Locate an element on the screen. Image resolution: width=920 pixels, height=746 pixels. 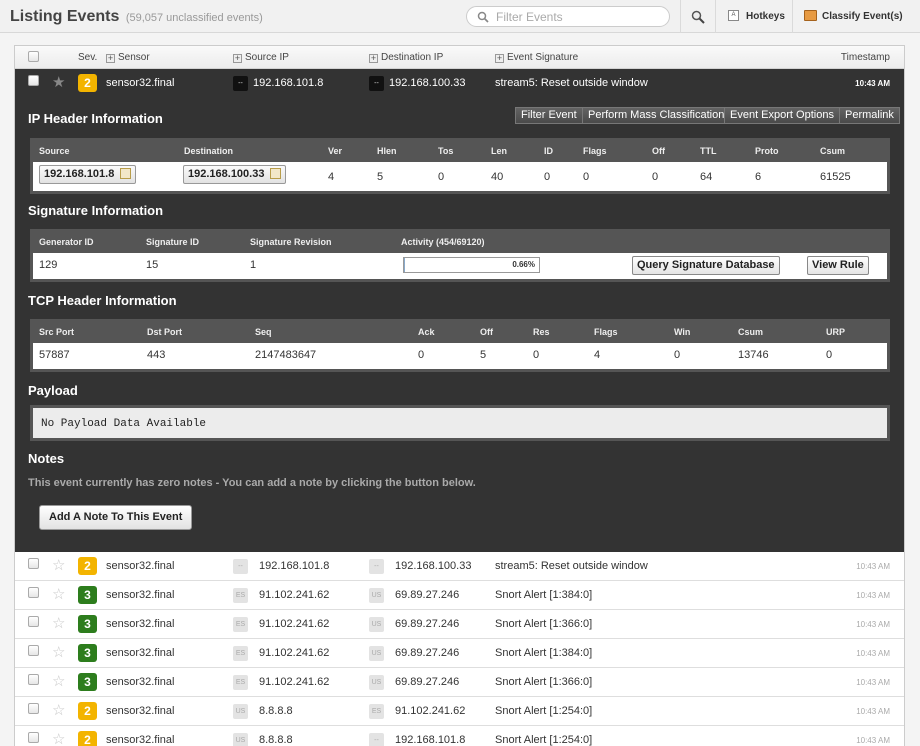
column-source-ip: + Source IP is located at coordinates (261, 57).